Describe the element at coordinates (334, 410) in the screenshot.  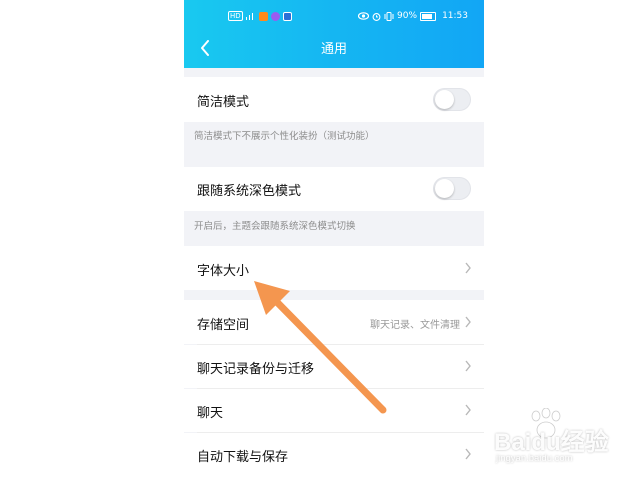
I see `setting-chat: 聊天` at that location.